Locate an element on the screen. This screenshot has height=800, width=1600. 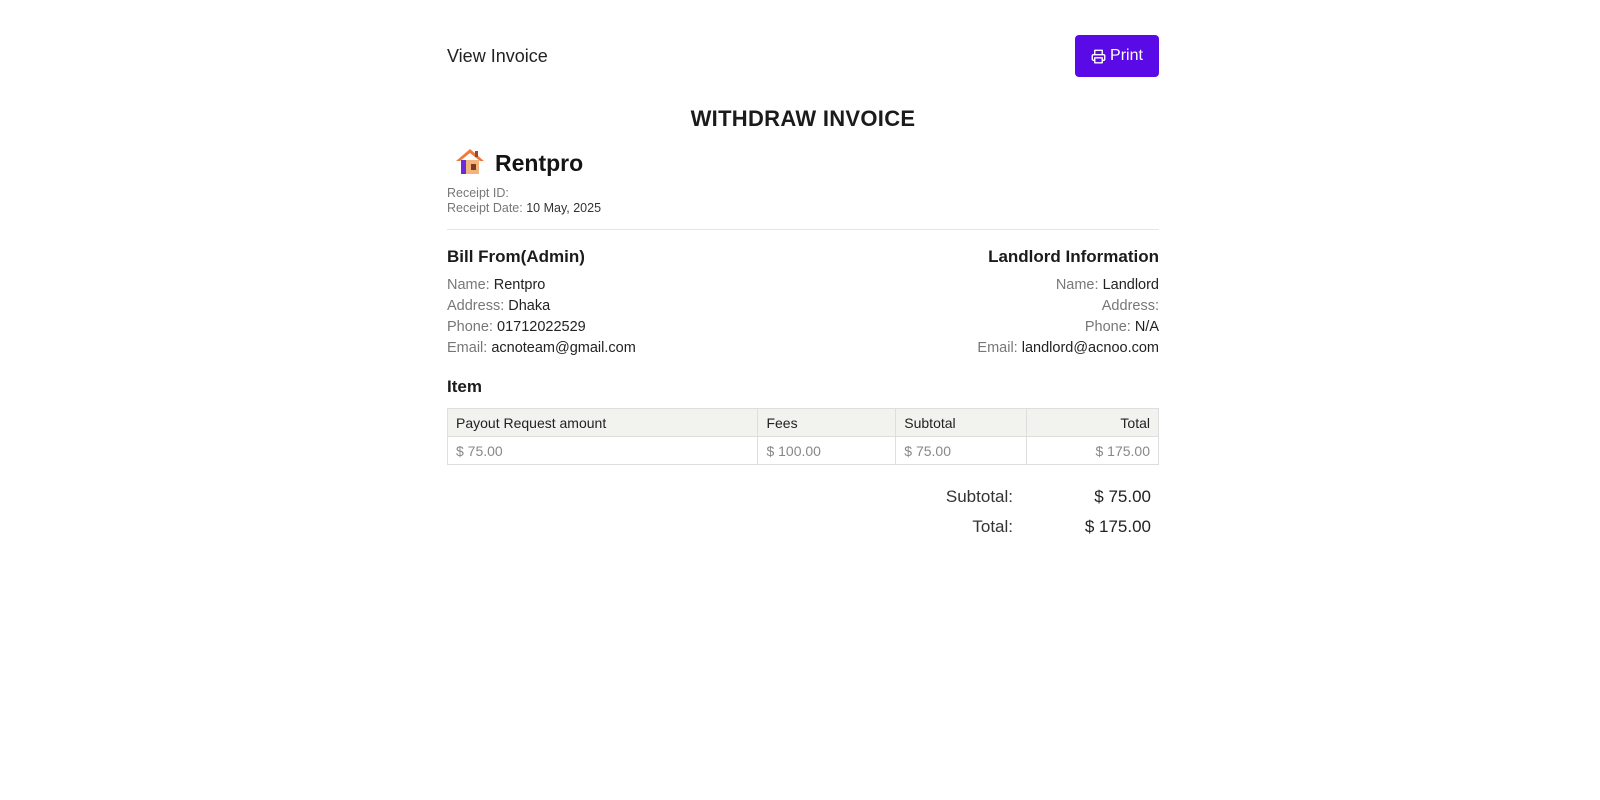
bill-from-address: Dhaka is located at coordinates (529, 306).